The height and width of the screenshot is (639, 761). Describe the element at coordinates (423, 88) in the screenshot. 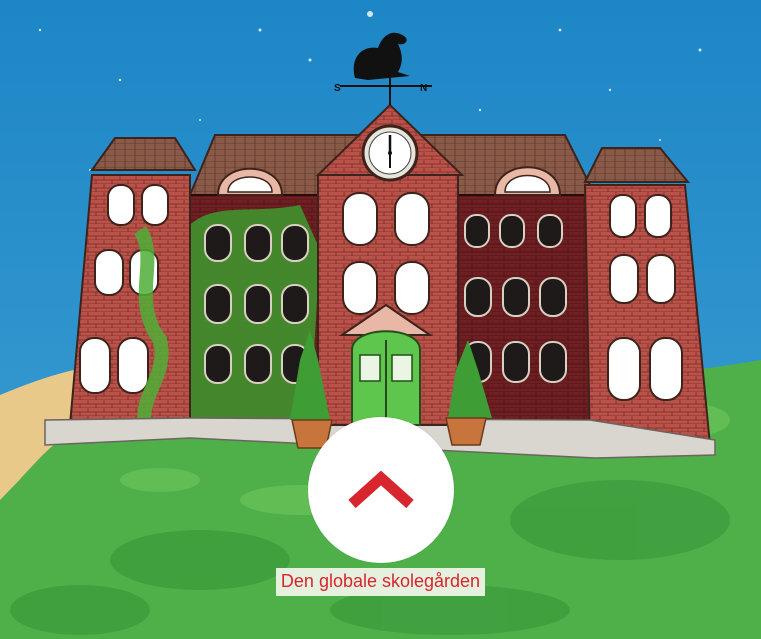

I see `weathervane-north: N` at that location.